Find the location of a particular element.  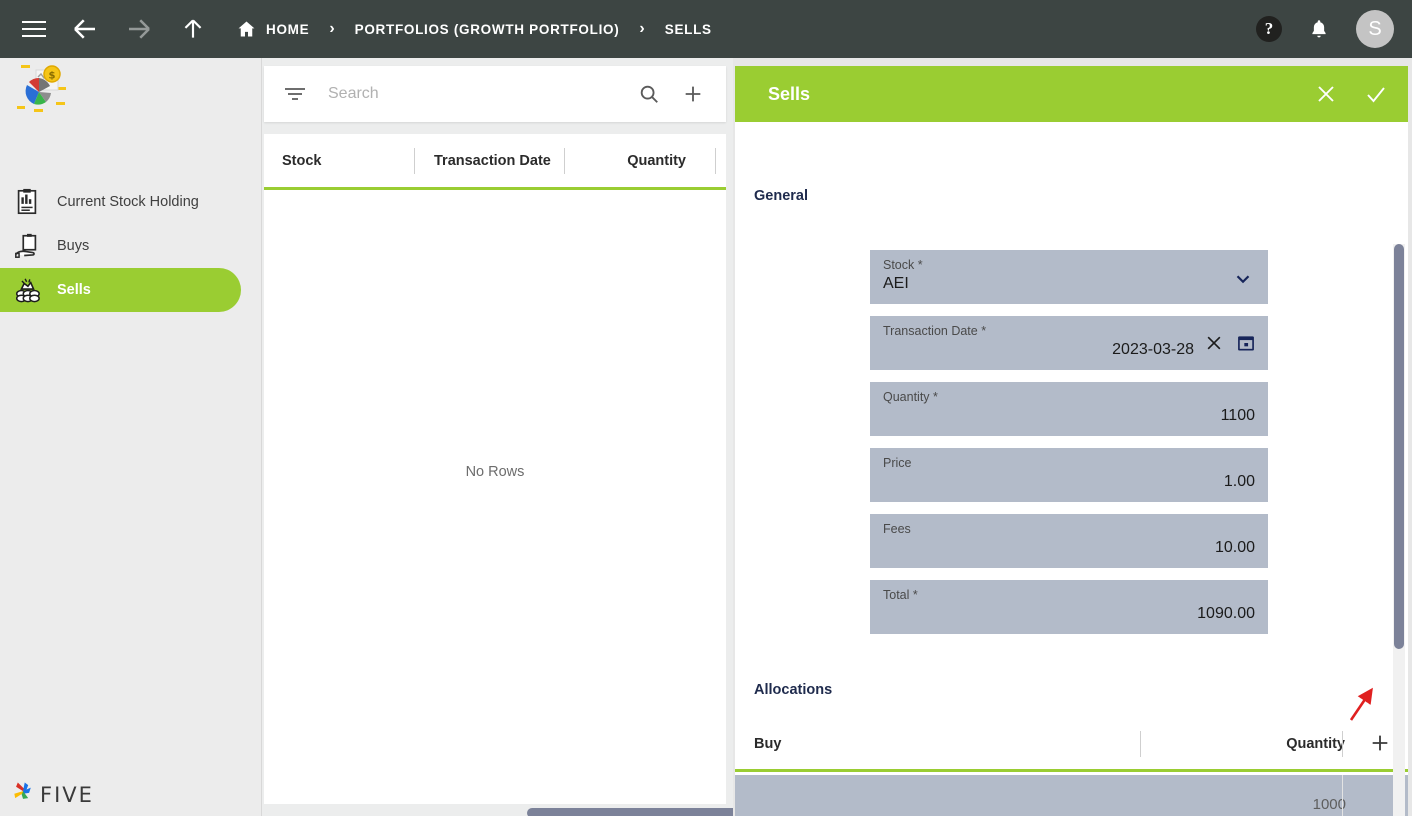

avatar: S is located at coordinates (1375, 29).